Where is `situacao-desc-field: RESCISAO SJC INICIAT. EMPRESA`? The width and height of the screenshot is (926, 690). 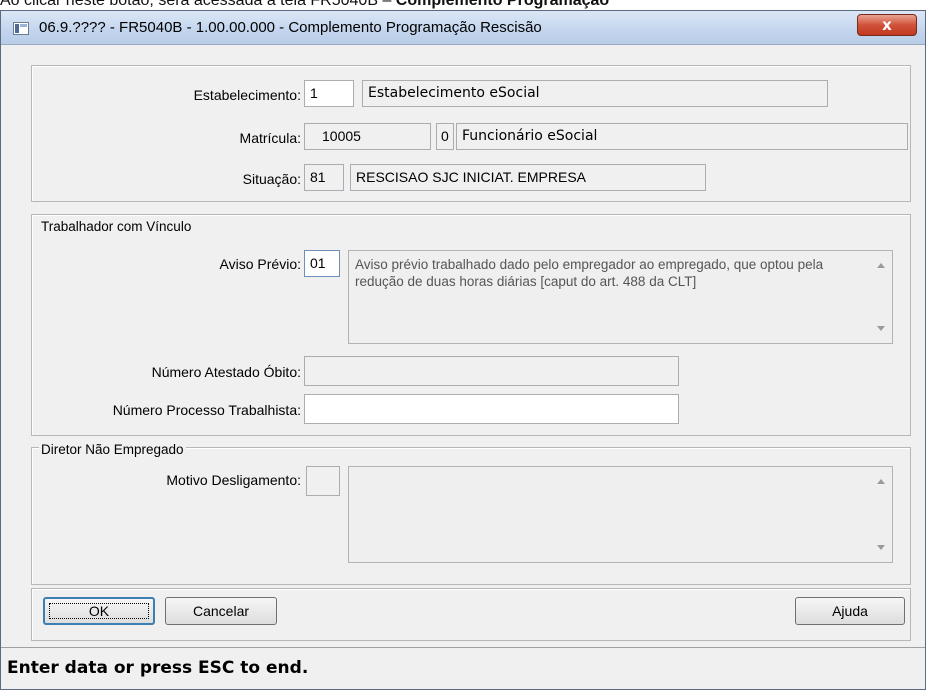 situacao-desc-field: RESCISAO SJC INICIAT. EMPRESA is located at coordinates (528, 177).